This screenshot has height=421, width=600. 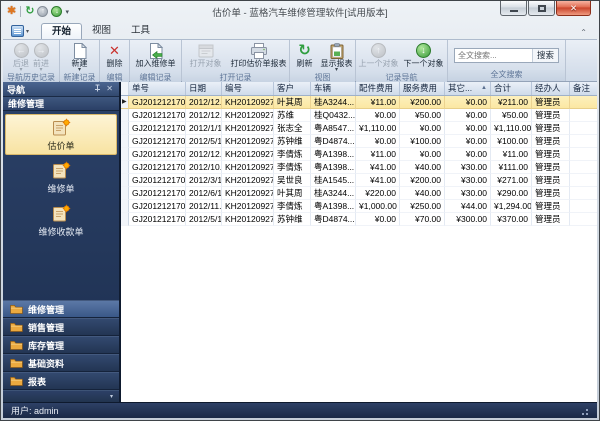 What do you see at coordinates (12, 11) in the screenshot?
I see `app-icon: ✱` at bounding box center [12, 11].